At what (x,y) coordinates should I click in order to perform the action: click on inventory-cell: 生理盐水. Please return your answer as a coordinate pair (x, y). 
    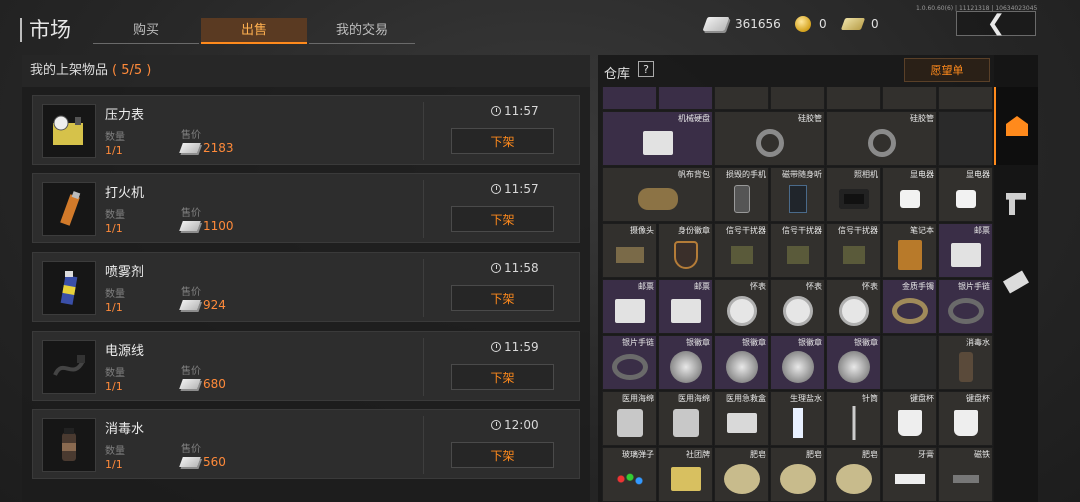
    Looking at the image, I should click on (797, 418).